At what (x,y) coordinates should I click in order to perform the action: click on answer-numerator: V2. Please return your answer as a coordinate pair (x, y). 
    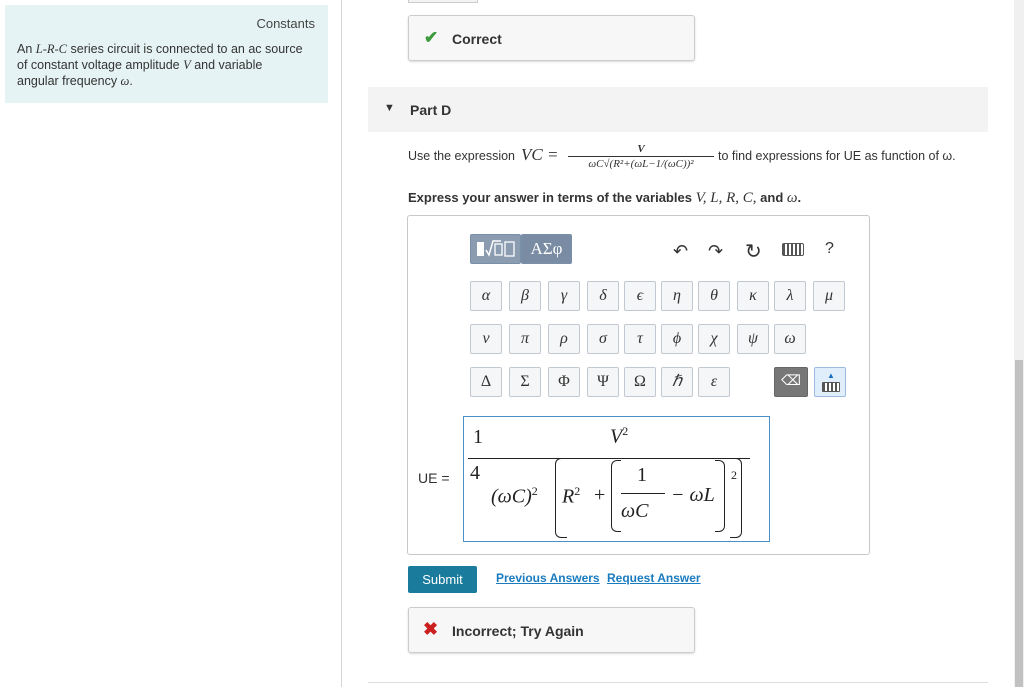
    Looking at the image, I should click on (619, 436).